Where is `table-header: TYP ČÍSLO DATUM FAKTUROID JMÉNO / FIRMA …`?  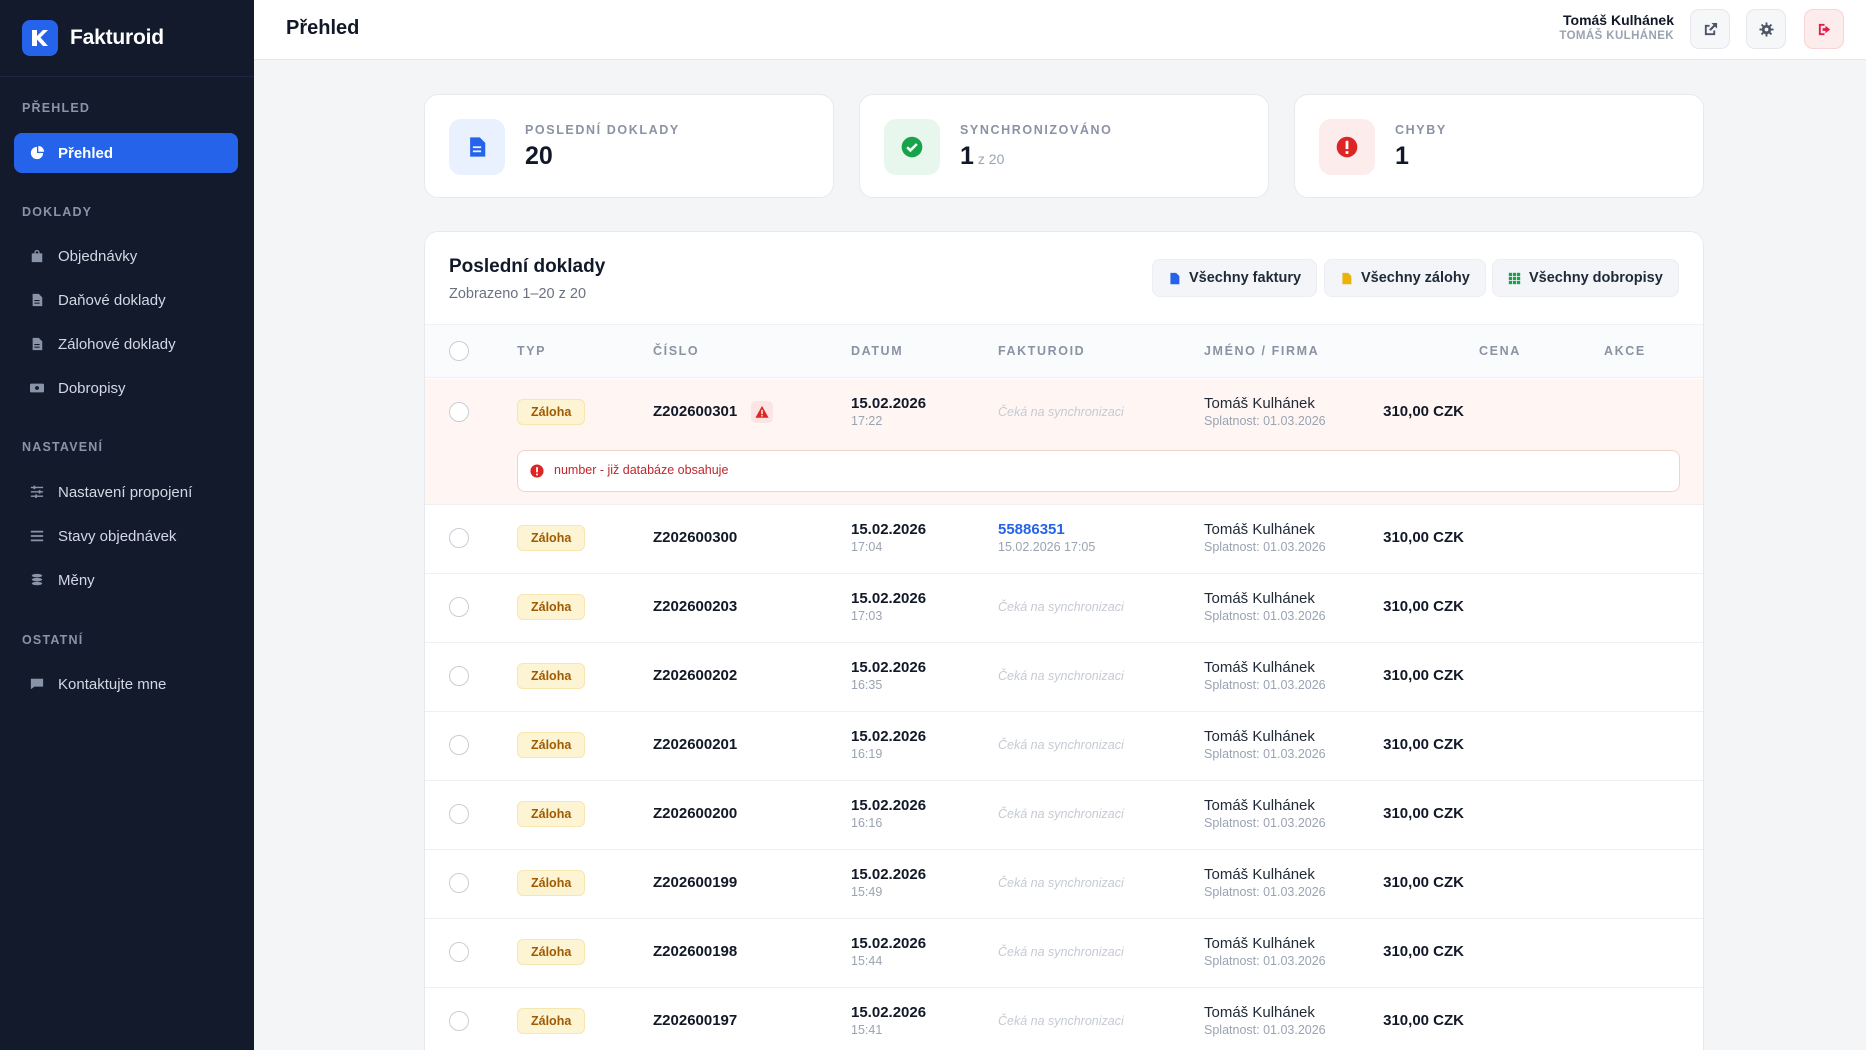 table-header: TYP ČÍSLO DATUM FAKTUROID JMÉNO / FIRMA … is located at coordinates (1064, 351).